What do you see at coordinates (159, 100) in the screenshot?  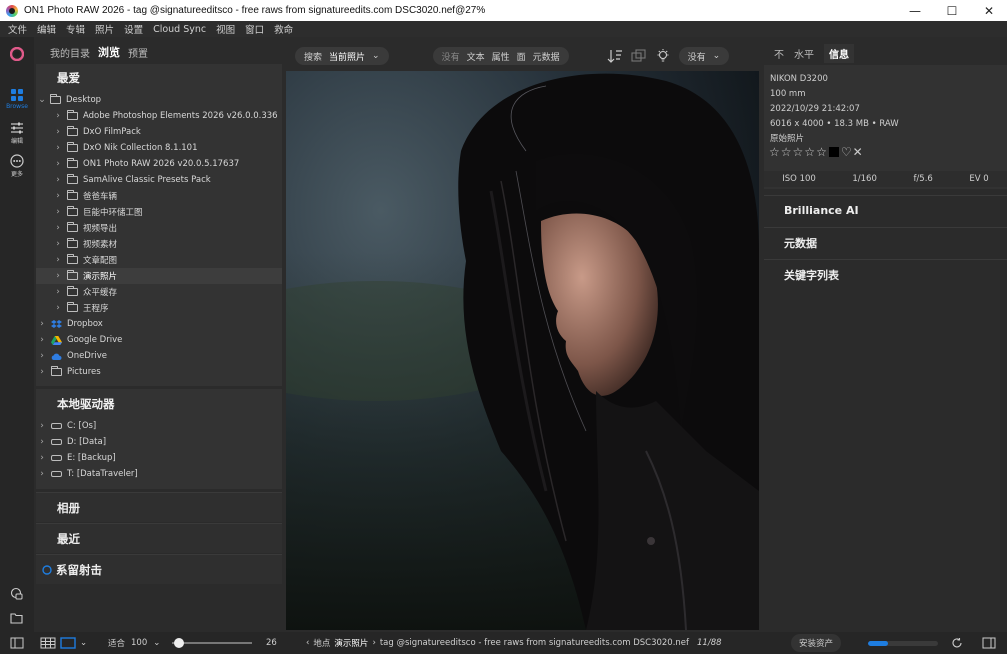 I see `tree-row-desktop: ⌄ Desktop` at bounding box center [159, 100].